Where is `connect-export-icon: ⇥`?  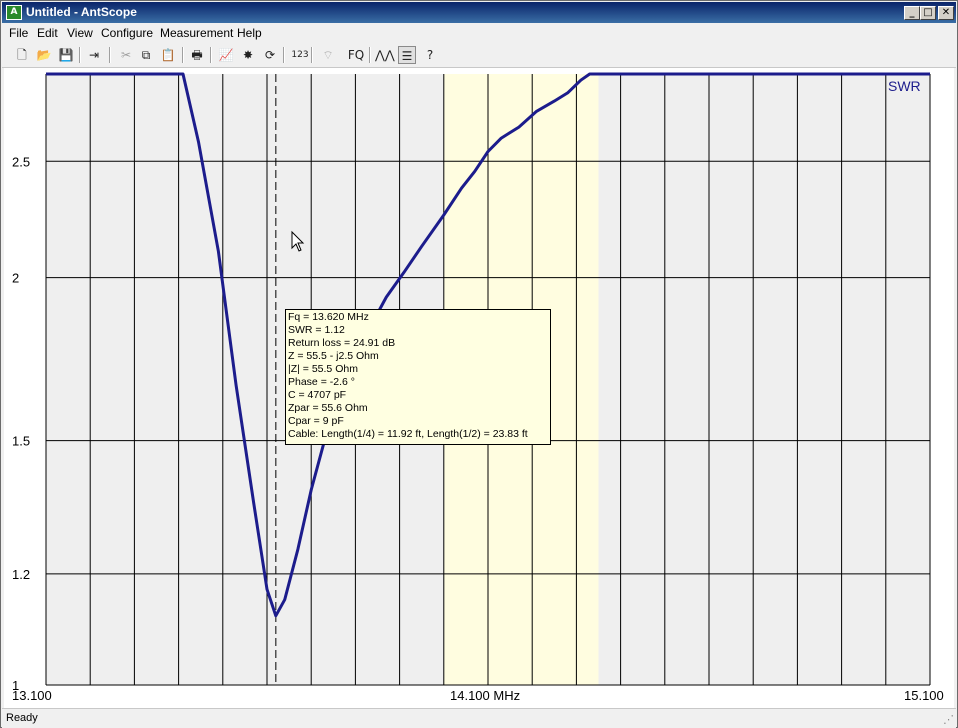 connect-export-icon: ⇥ is located at coordinates (94, 55).